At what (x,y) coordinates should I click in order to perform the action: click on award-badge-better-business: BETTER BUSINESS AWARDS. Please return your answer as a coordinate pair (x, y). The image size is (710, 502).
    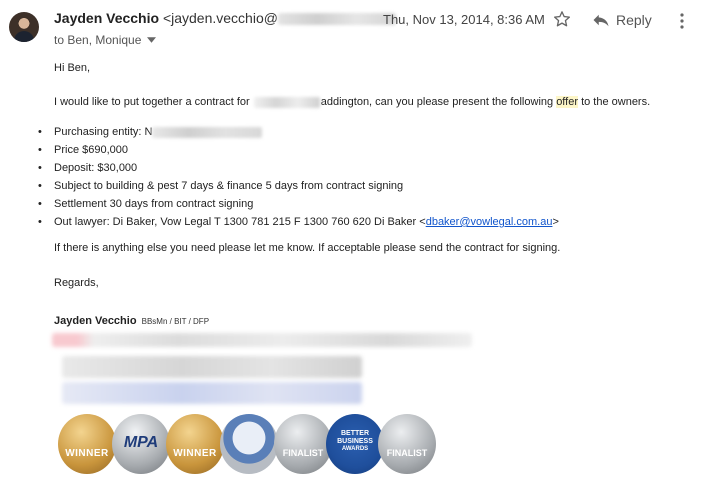
    Looking at the image, I should click on (355, 444).